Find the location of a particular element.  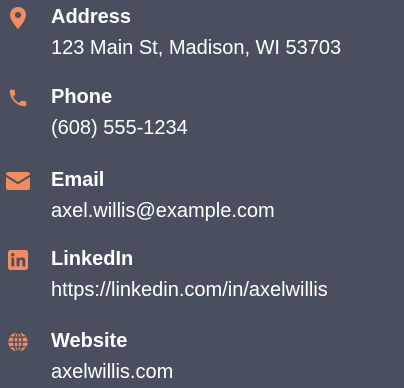

phone-value: (608) 555-1234 is located at coordinates (119, 128).